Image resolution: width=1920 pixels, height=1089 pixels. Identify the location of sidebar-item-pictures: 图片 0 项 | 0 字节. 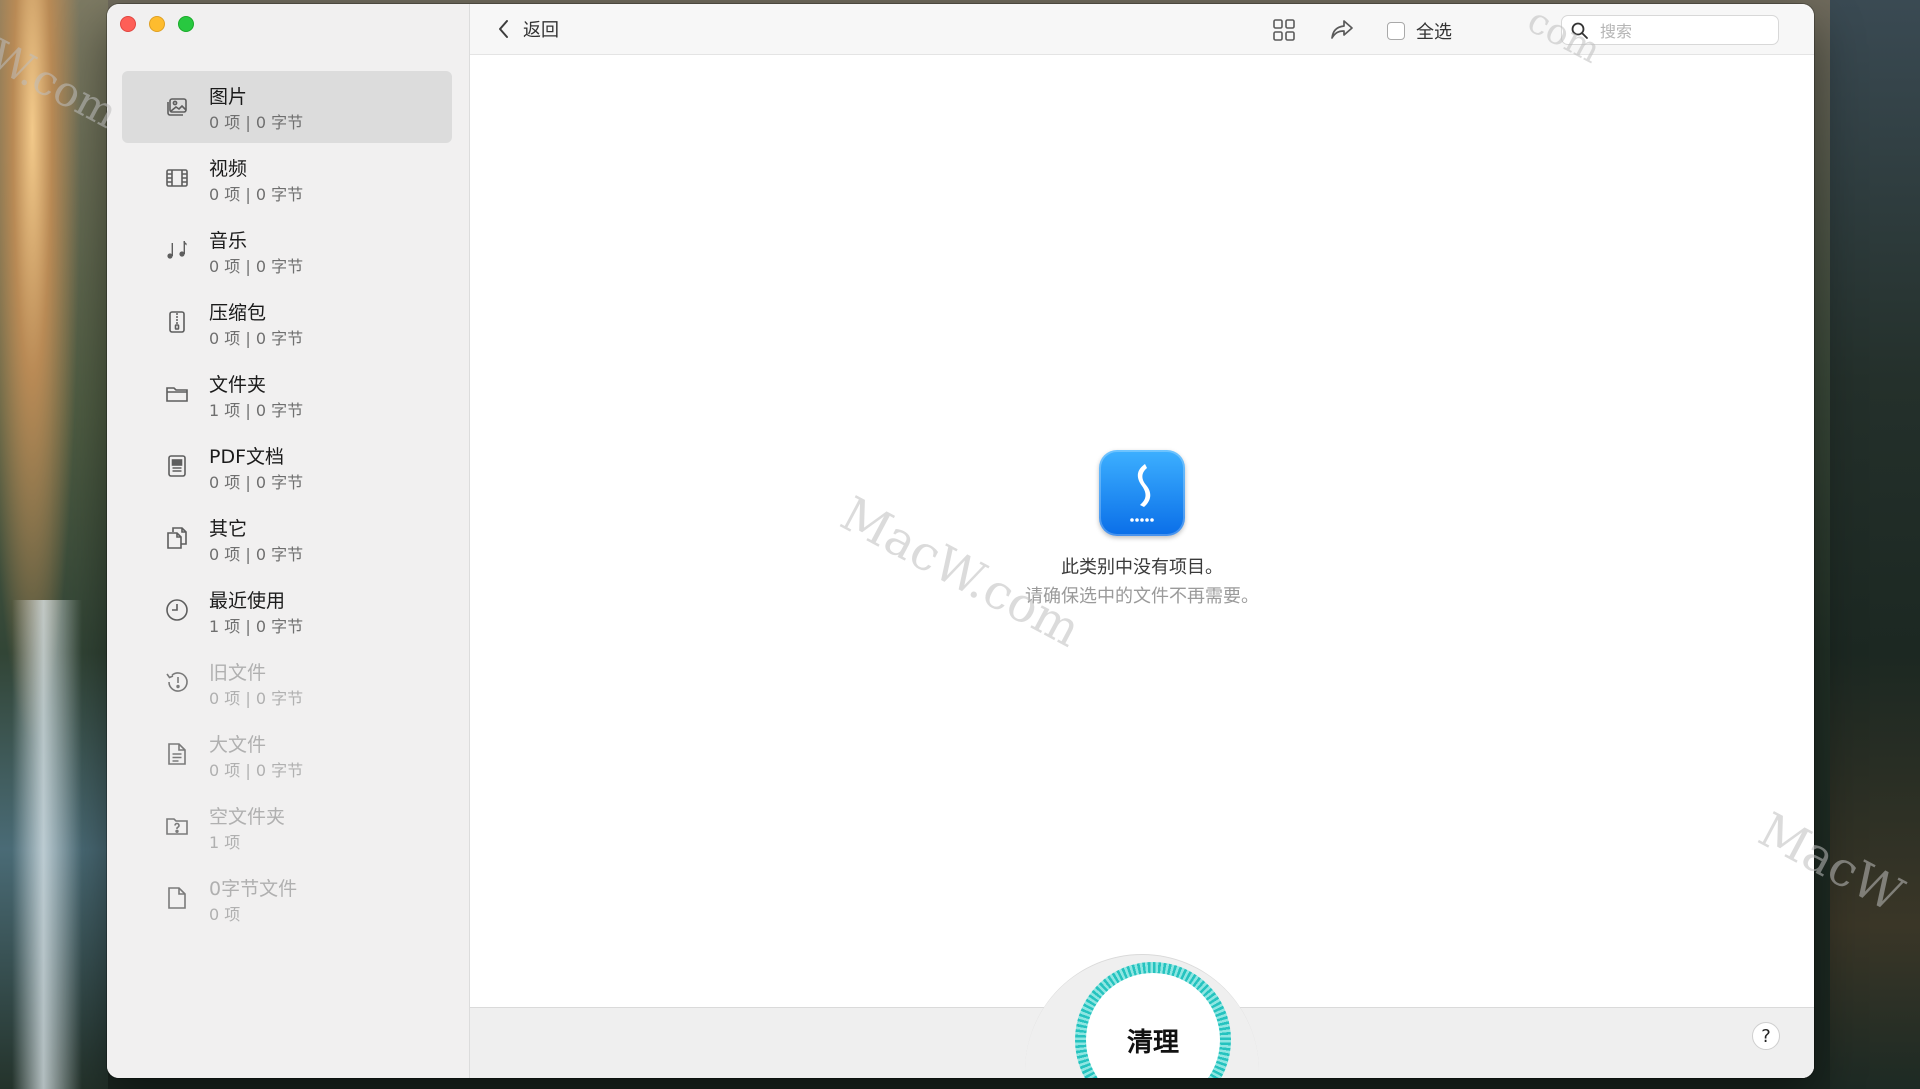
(287, 107).